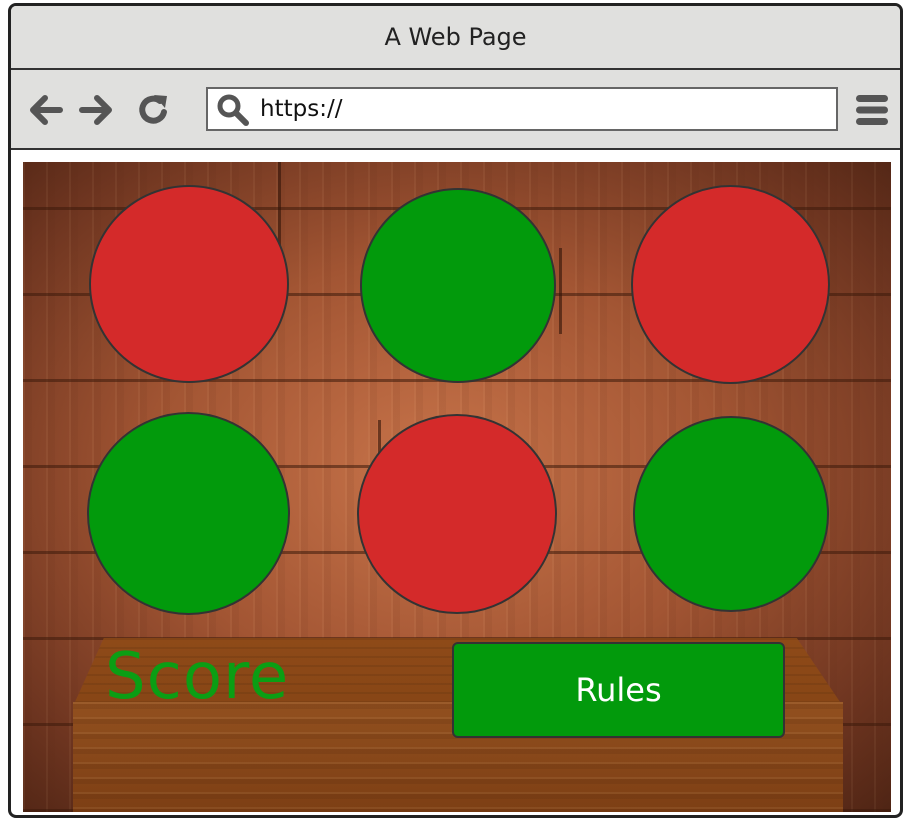  I want to click on window-title-bar: A Web Page, so click(455, 38).